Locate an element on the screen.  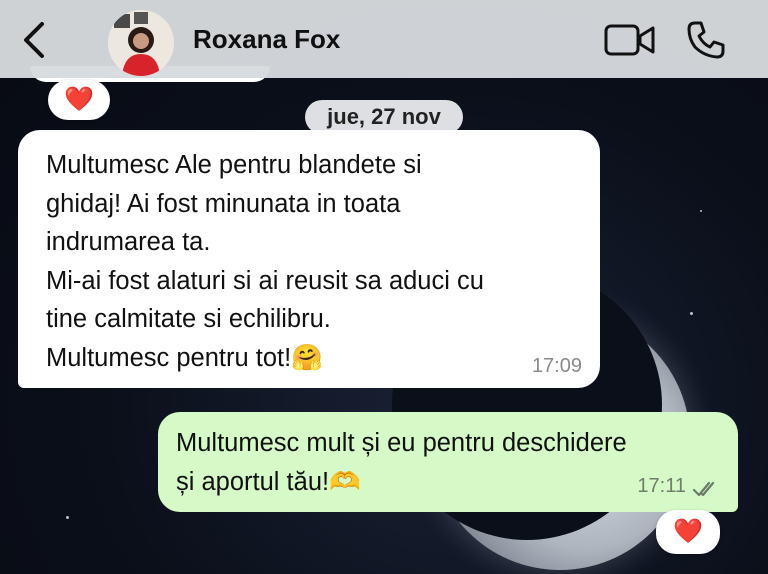
double-check-icon is located at coordinates (703, 489).